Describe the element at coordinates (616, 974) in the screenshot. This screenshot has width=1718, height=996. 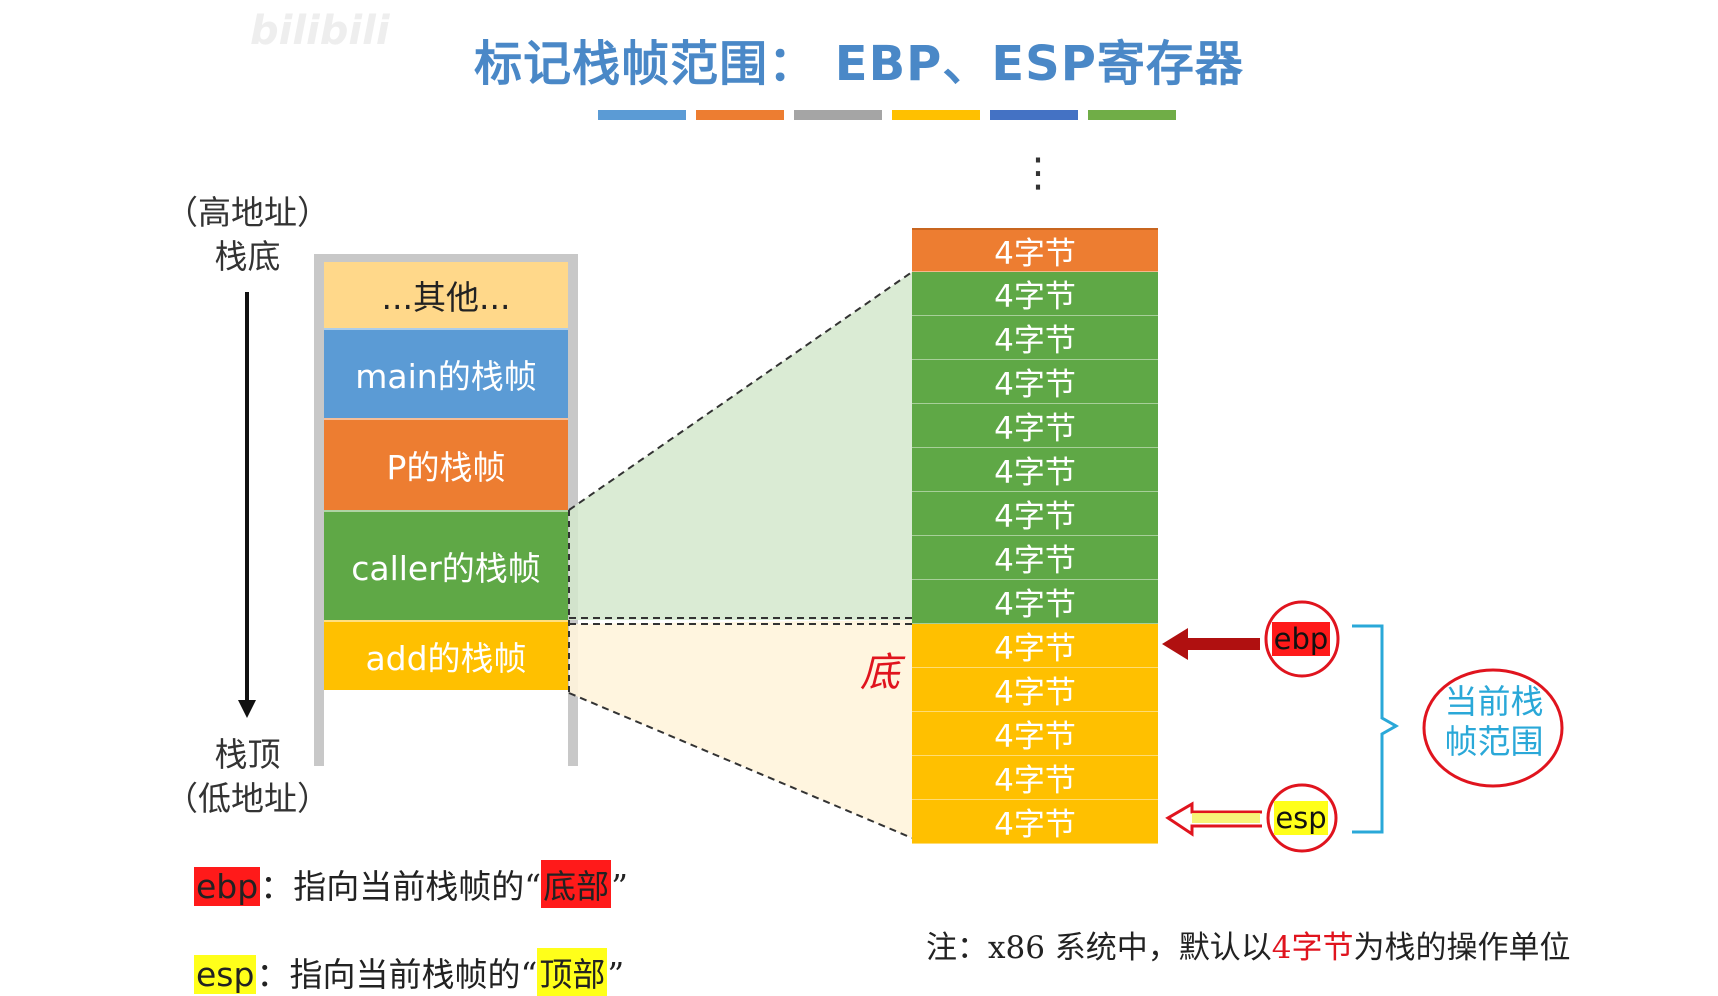
I see `esp-legend-close: ”` at that location.